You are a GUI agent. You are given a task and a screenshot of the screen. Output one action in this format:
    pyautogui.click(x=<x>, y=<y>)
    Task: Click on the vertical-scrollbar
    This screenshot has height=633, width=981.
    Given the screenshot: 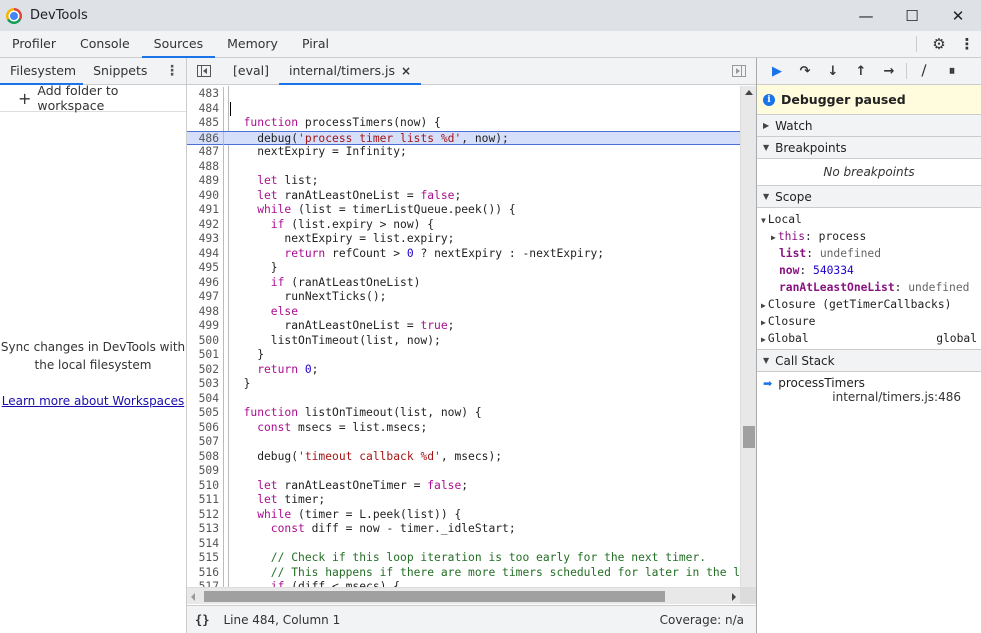 What is the action you would take?
    pyautogui.click(x=748, y=345)
    